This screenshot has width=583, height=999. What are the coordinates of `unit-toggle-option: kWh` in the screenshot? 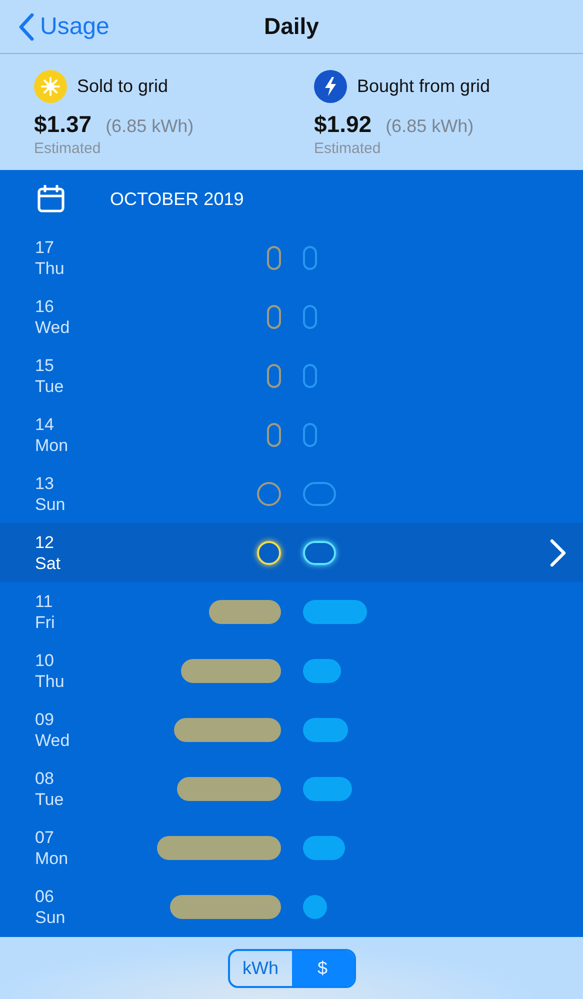 It's located at (261, 968).